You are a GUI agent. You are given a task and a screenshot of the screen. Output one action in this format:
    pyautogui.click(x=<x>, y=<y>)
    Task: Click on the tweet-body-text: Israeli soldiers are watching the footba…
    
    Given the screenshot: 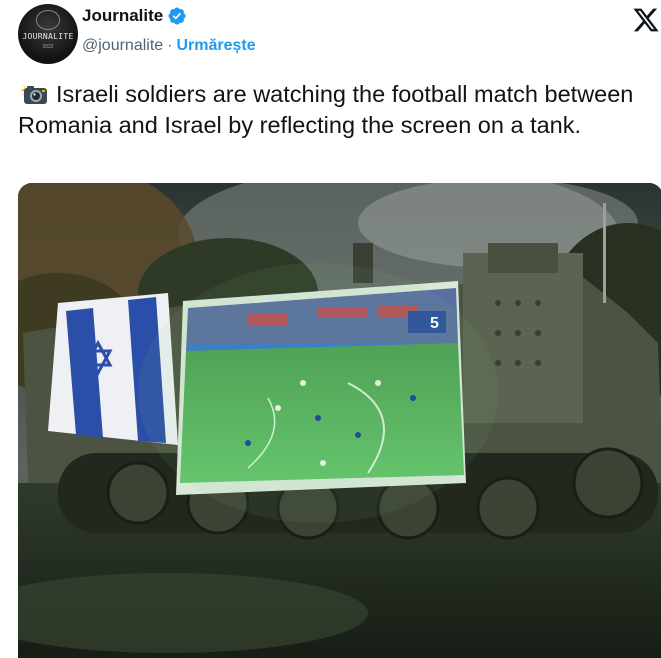 What is the action you would take?
    pyautogui.click(x=326, y=109)
    